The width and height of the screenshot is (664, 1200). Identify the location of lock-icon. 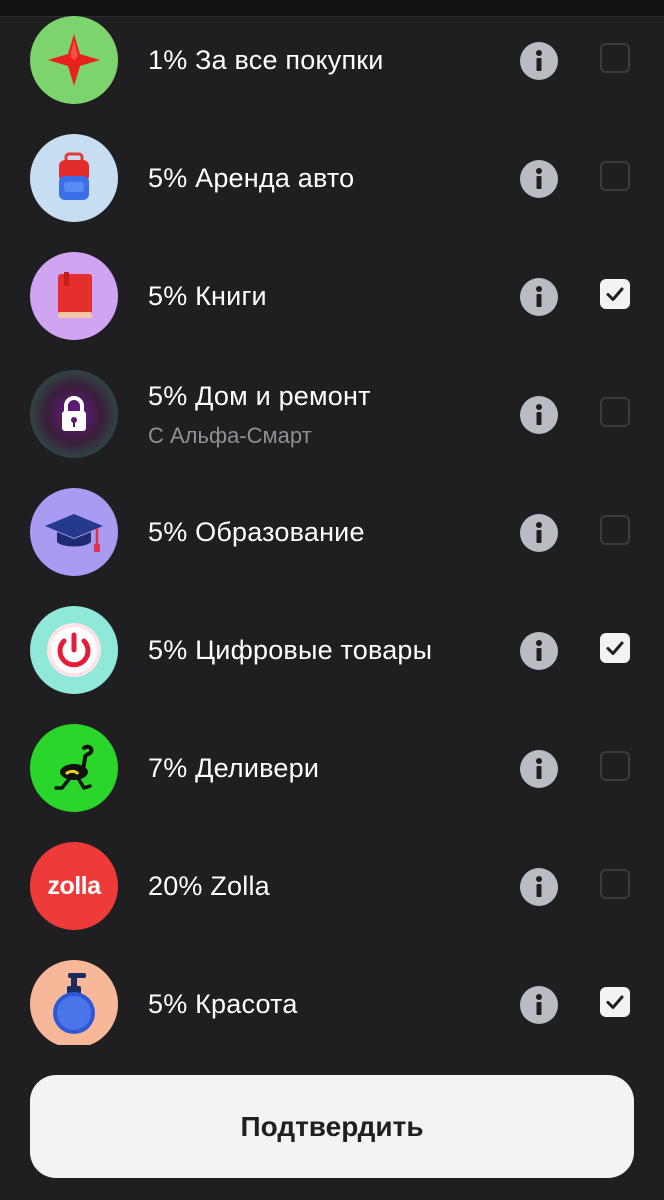
(74, 414).